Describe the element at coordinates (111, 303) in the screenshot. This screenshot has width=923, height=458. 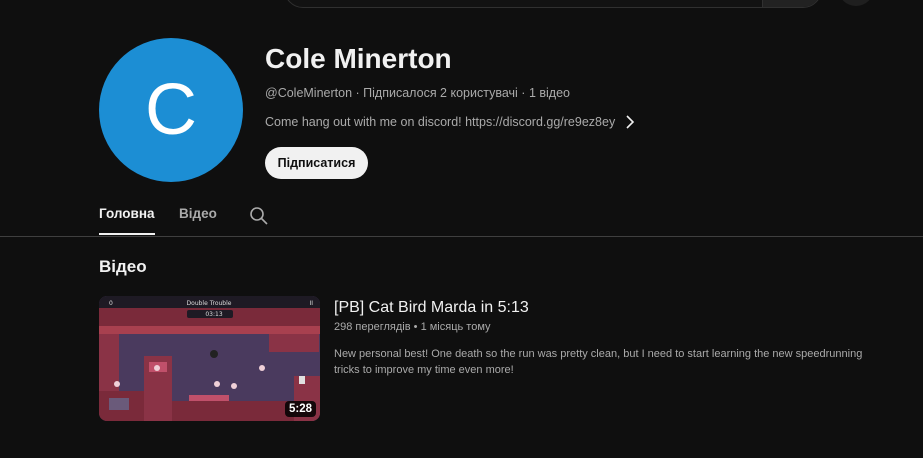
I see `thumb-hud-left: 0` at that location.